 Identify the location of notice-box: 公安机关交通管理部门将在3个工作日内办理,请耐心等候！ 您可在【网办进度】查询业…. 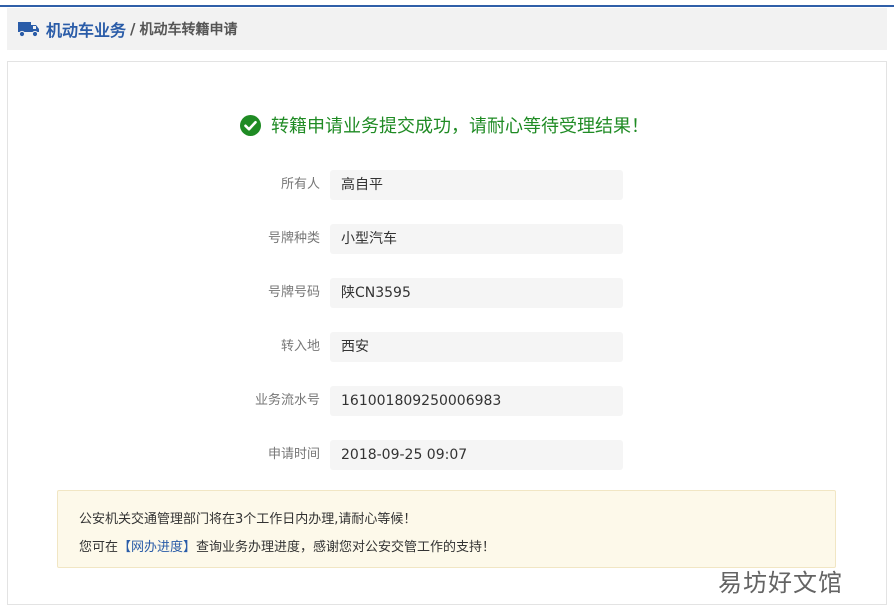
(446, 529).